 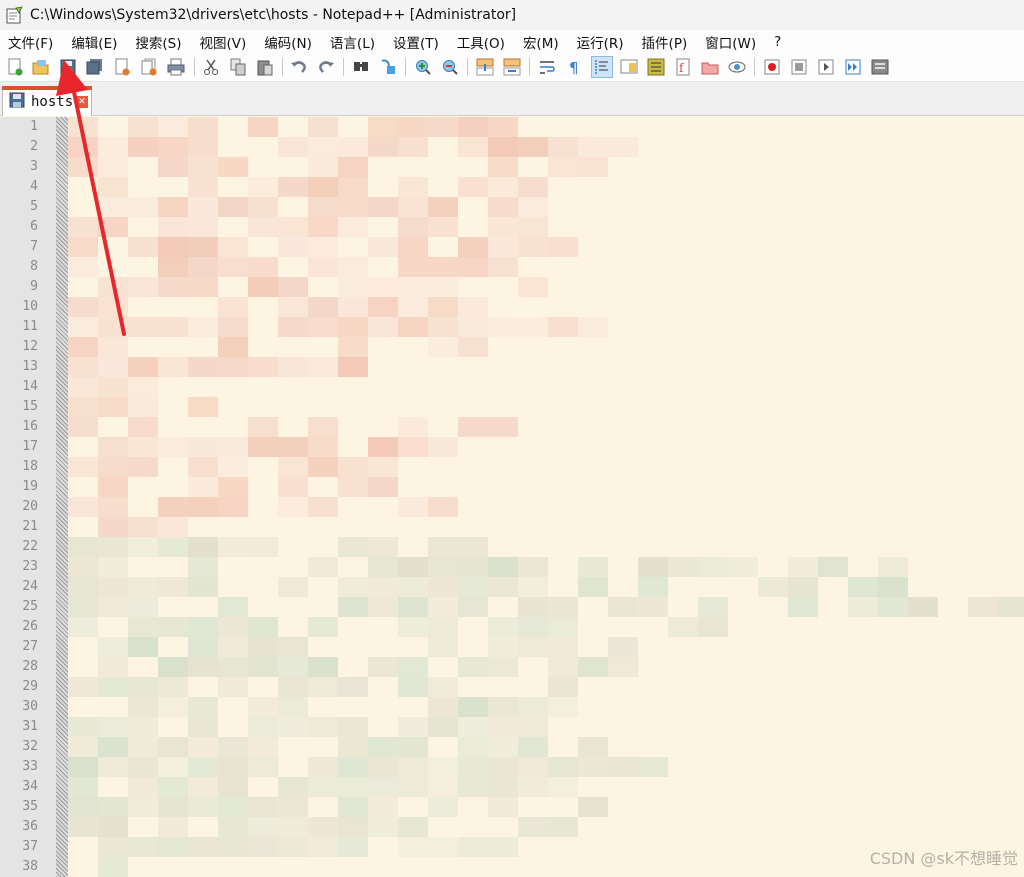 What do you see at coordinates (826, 67) in the screenshot?
I see `play-macro-icon` at bounding box center [826, 67].